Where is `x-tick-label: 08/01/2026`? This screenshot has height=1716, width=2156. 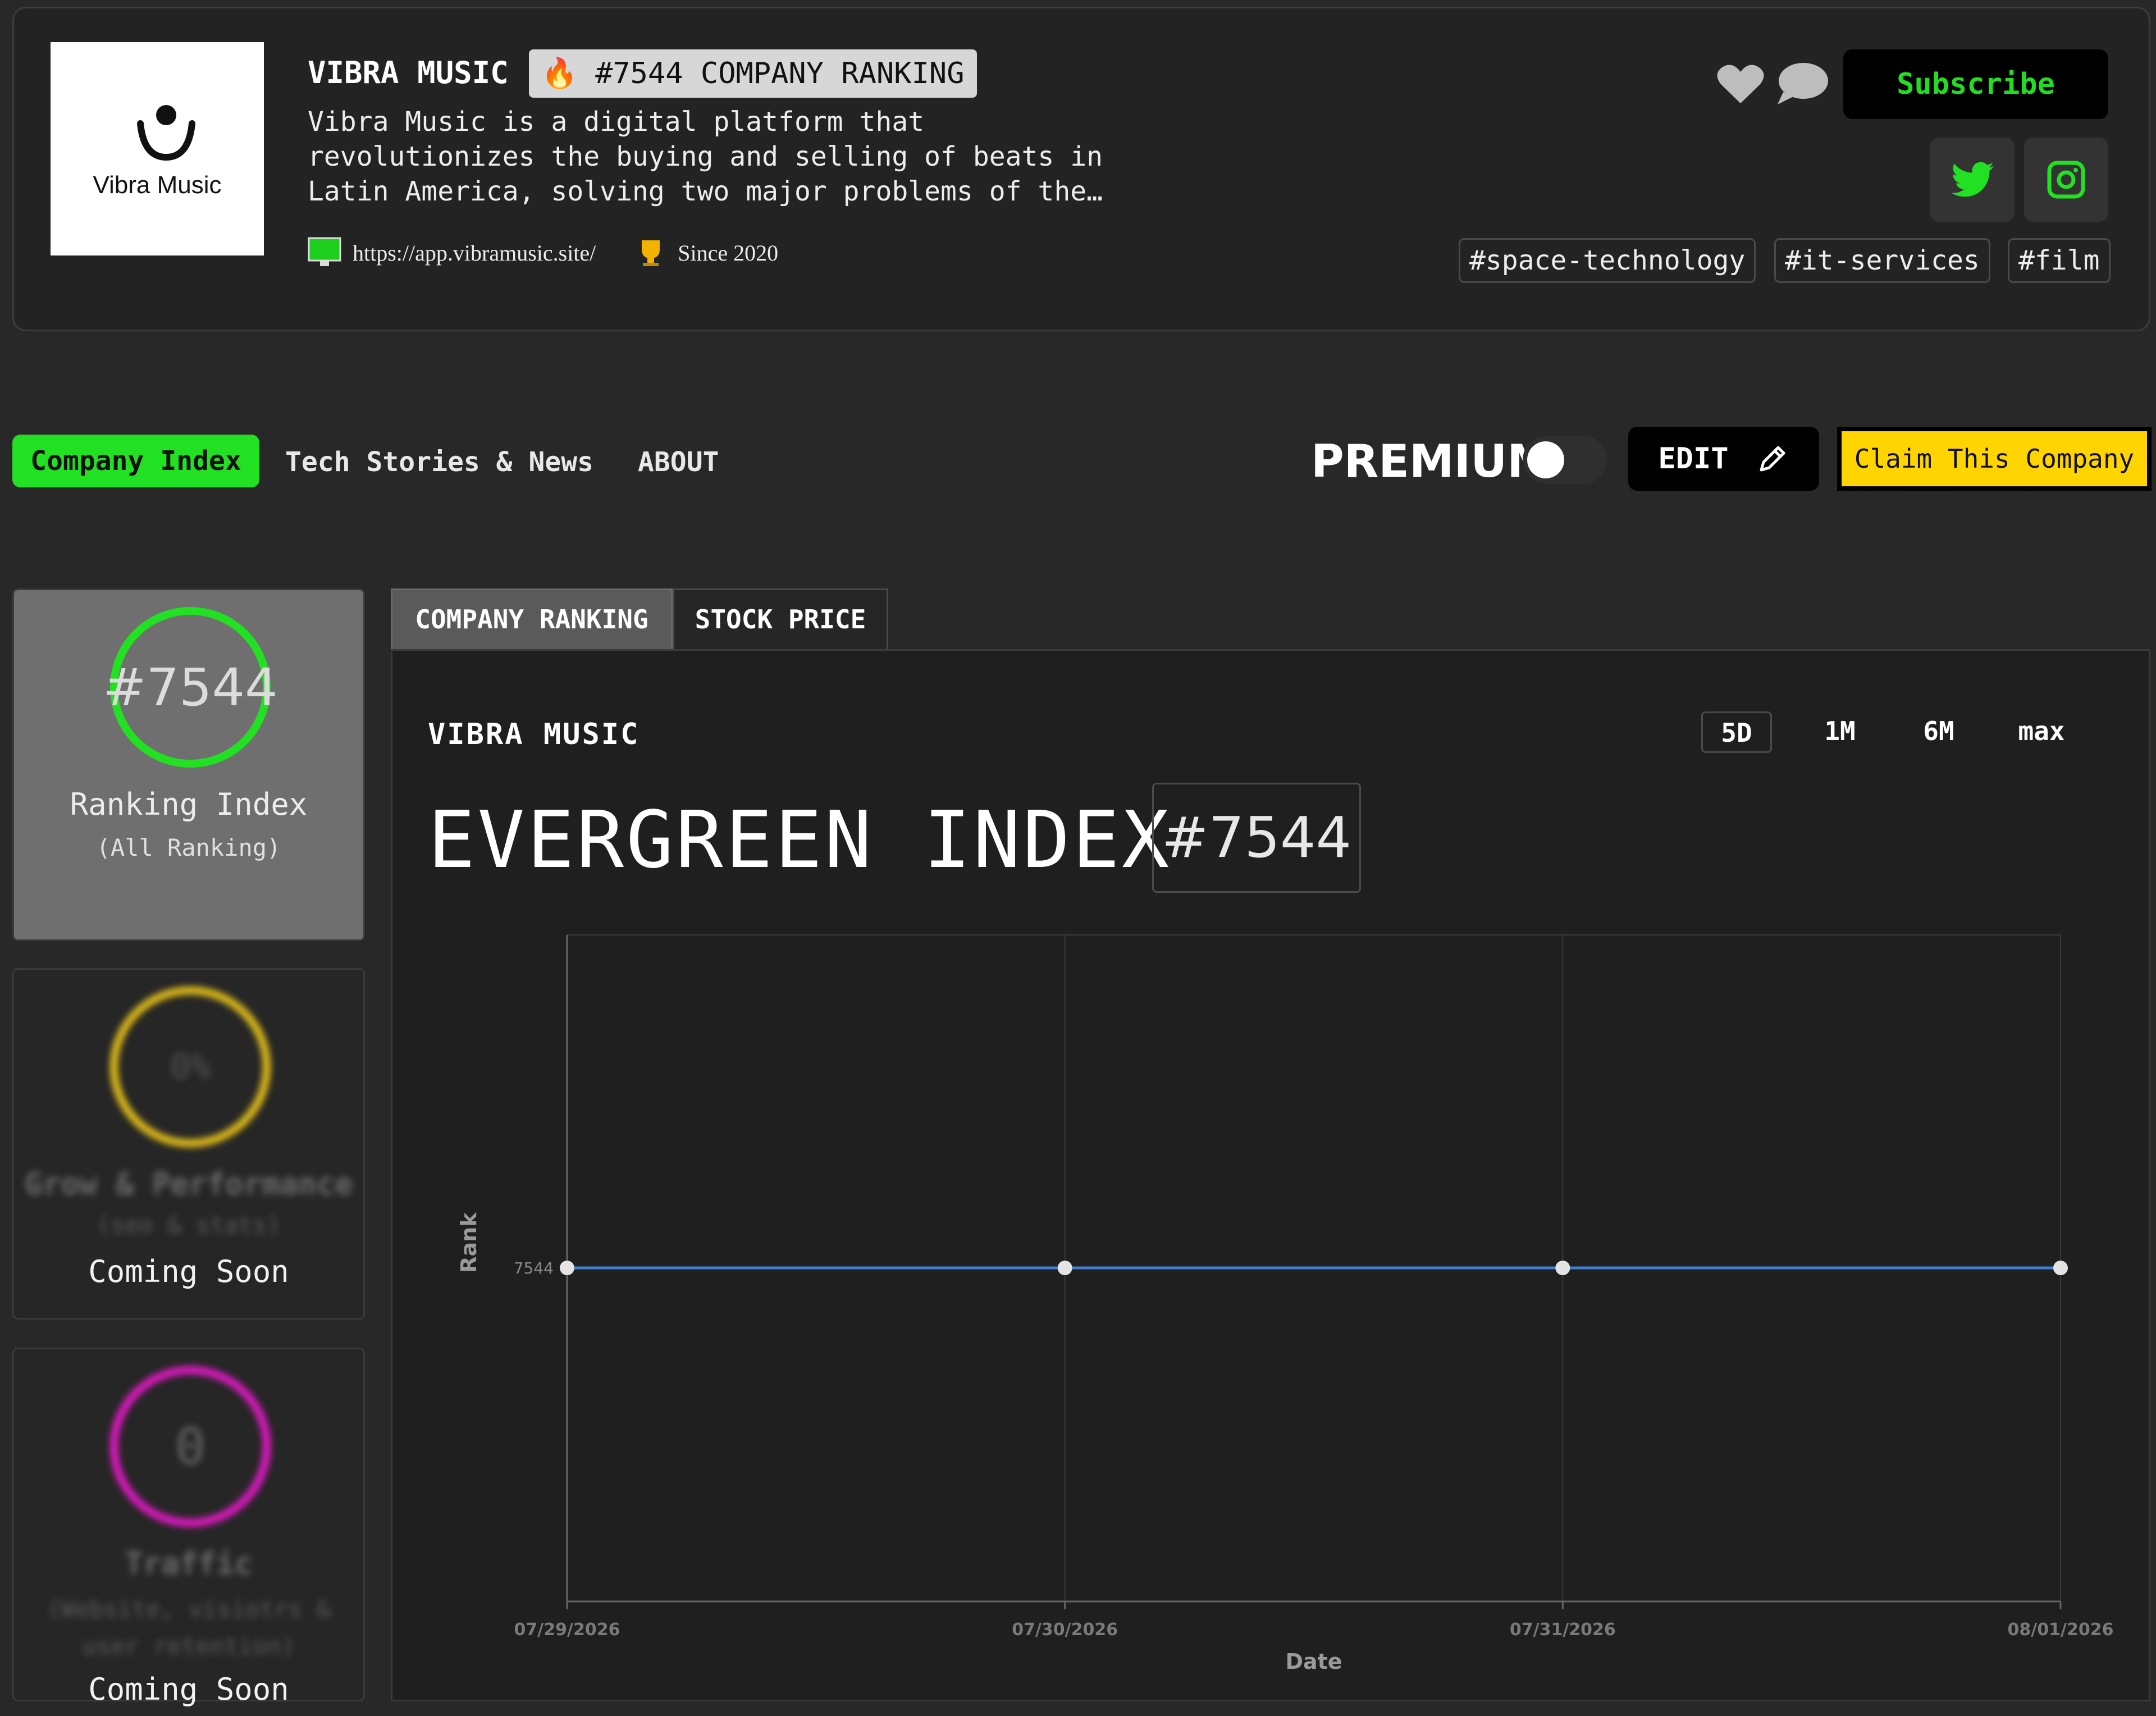
x-tick-label: 08/01/2026 is located at coordinates (2061, 1630).